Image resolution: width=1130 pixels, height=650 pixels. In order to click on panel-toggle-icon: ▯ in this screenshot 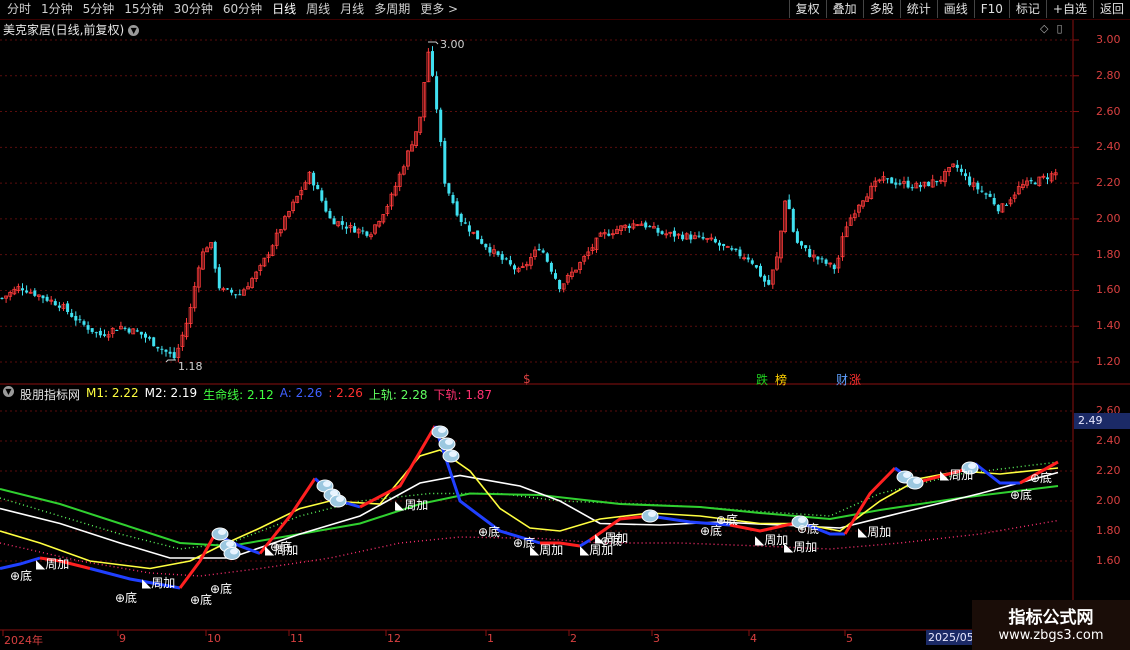, I will do `click(1059, 28)`.